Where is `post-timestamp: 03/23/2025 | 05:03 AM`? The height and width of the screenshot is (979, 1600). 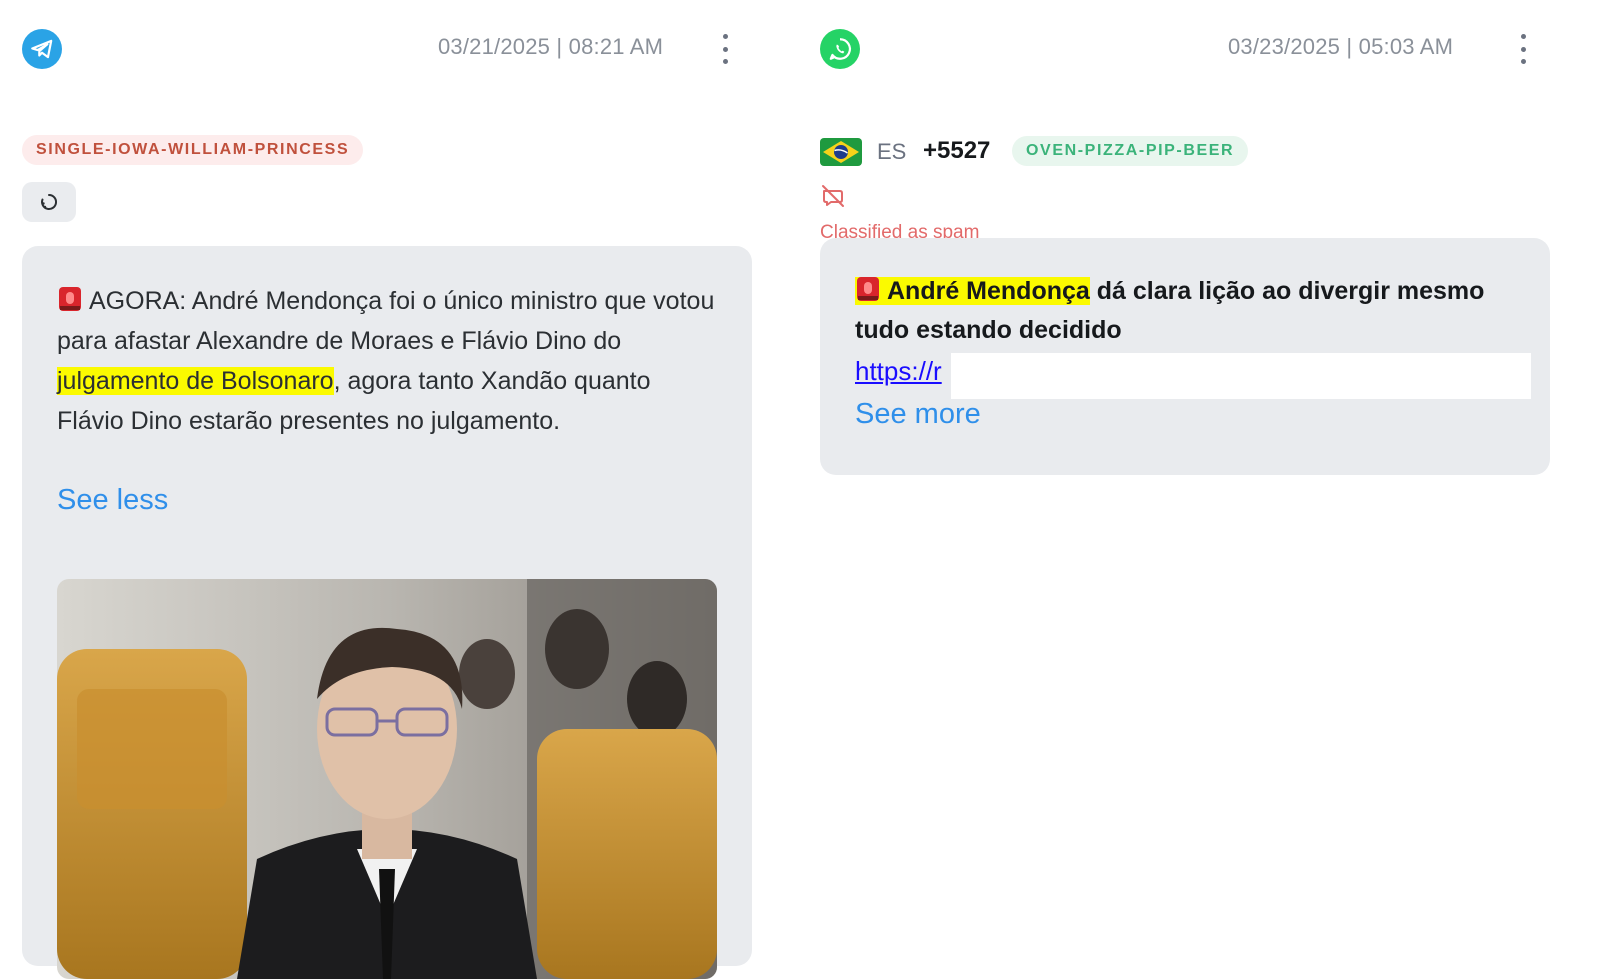
post-timestamp: 03/23/2025 | 05:03 AM is located at coordinates (1341, 46).